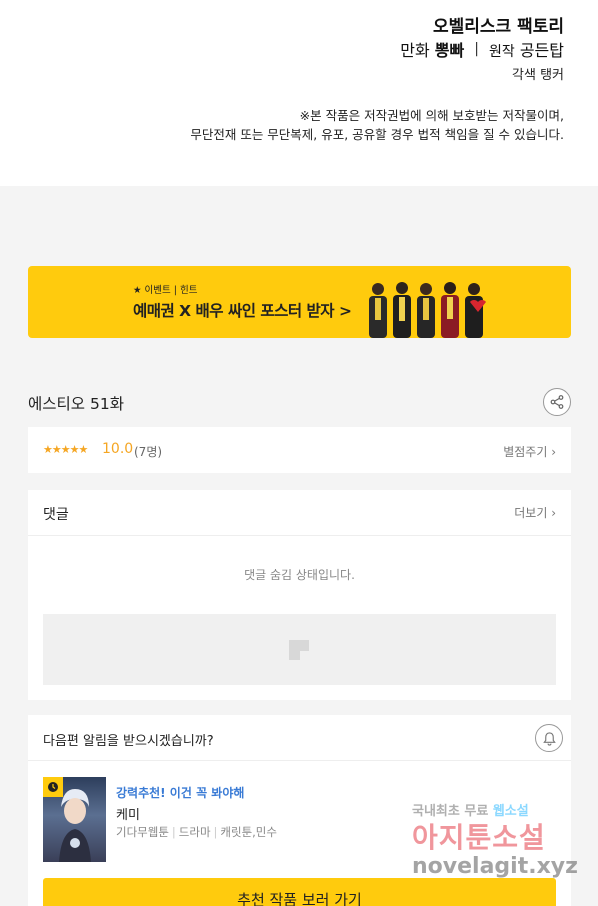 This screenshot has height=906, width=598. What do you see at coordinates (432, 50) in the screenshot?
I see `artist-credit: 만화 뽕빠` at bounding box center [432, 50].